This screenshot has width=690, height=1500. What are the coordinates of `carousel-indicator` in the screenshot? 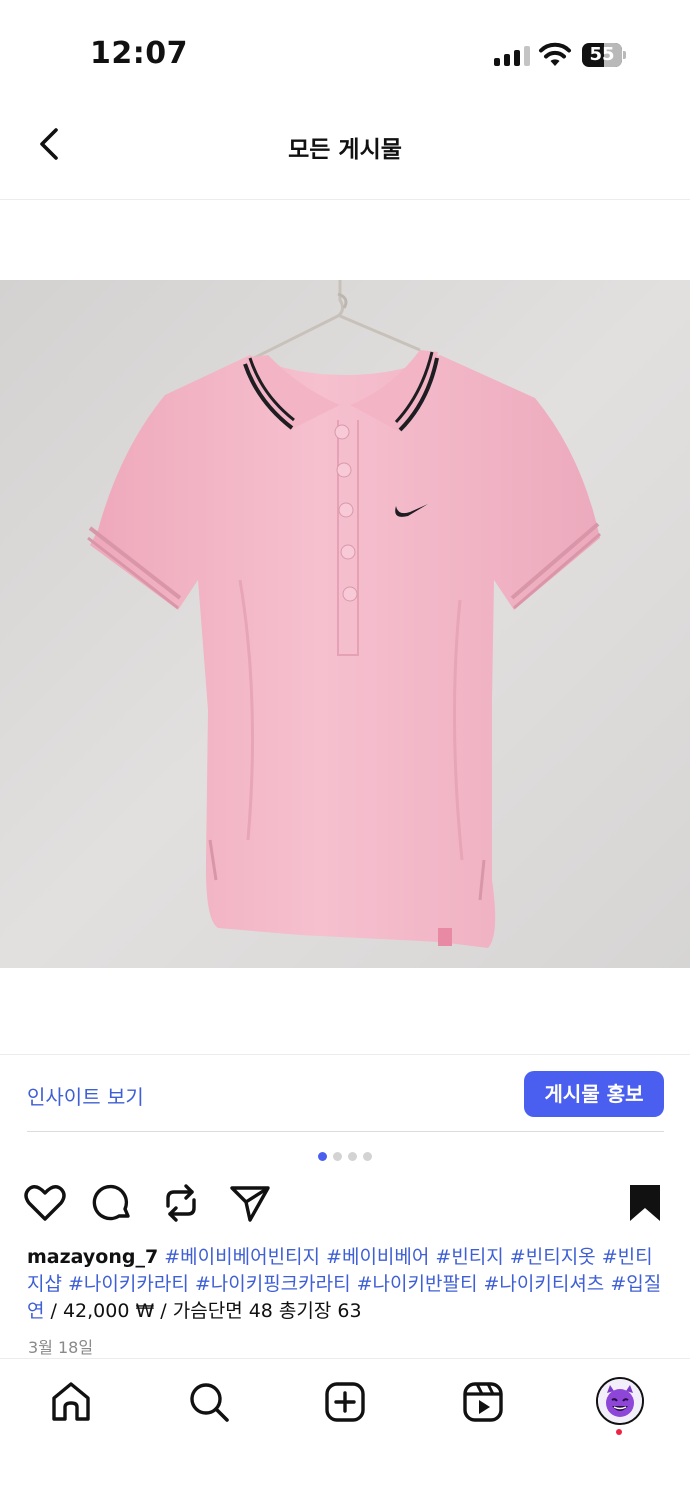 It's located at (345, 1157).